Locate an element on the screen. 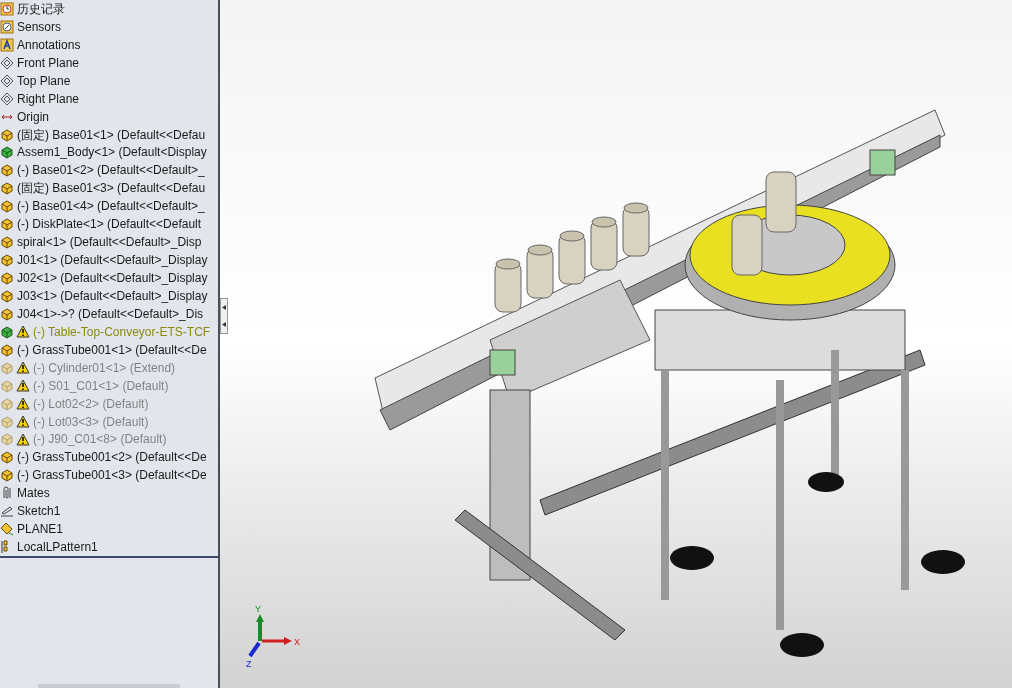 Image resolution: width=1012 pixels, height=688 pixels. tree-item: J04<1>->? (Default<<Default>_Dis is located at coordinates (109, 313).